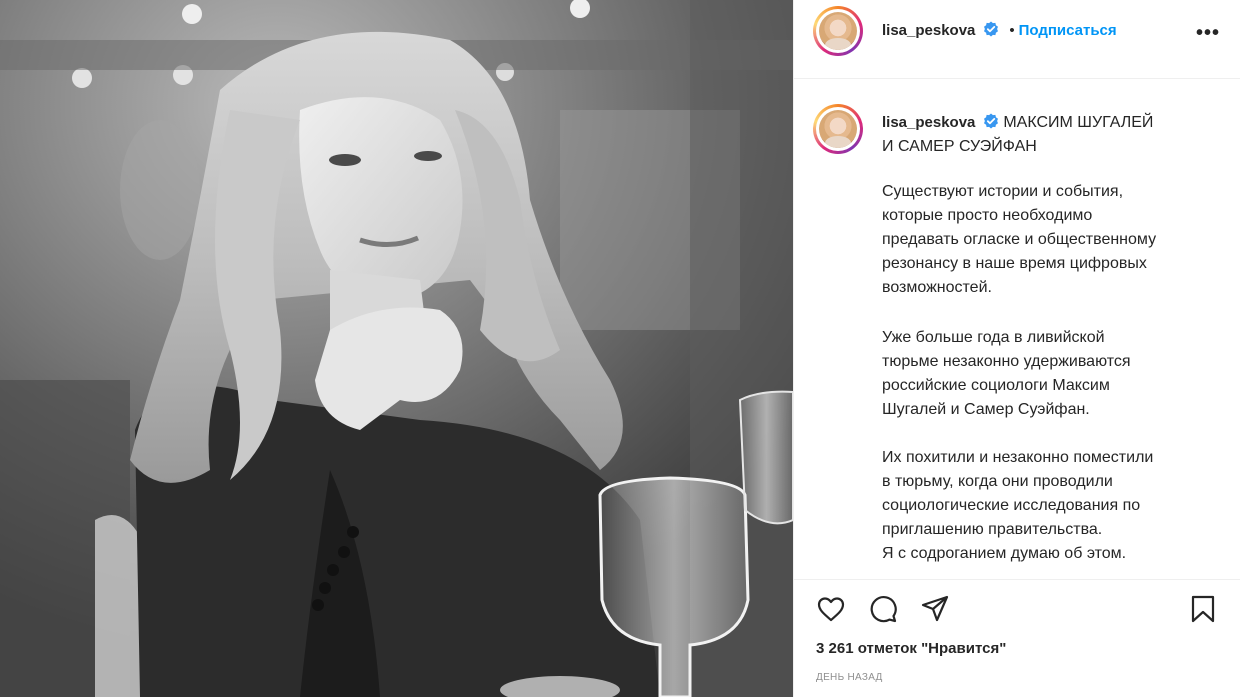  What do you see at coordinates (1017, 638) in the screenshot?
I see `post-actions: 3 261 отметок "Нравится" ДЕНЬ НАЗАД` at bounding box center [1017, 638].